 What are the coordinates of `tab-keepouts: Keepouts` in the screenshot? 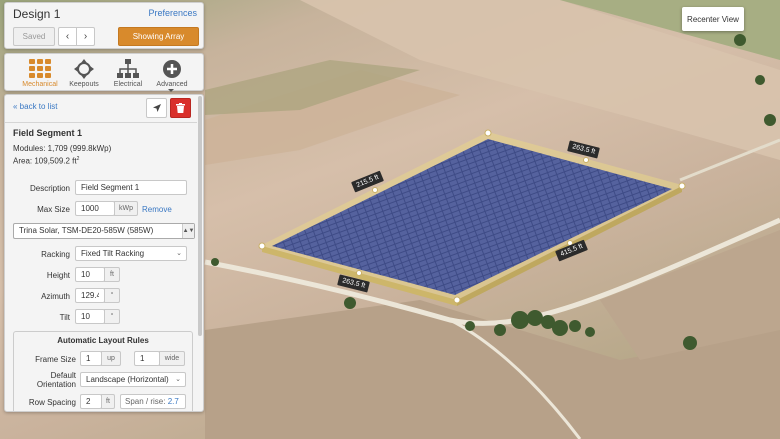 It's located at (84, 74).